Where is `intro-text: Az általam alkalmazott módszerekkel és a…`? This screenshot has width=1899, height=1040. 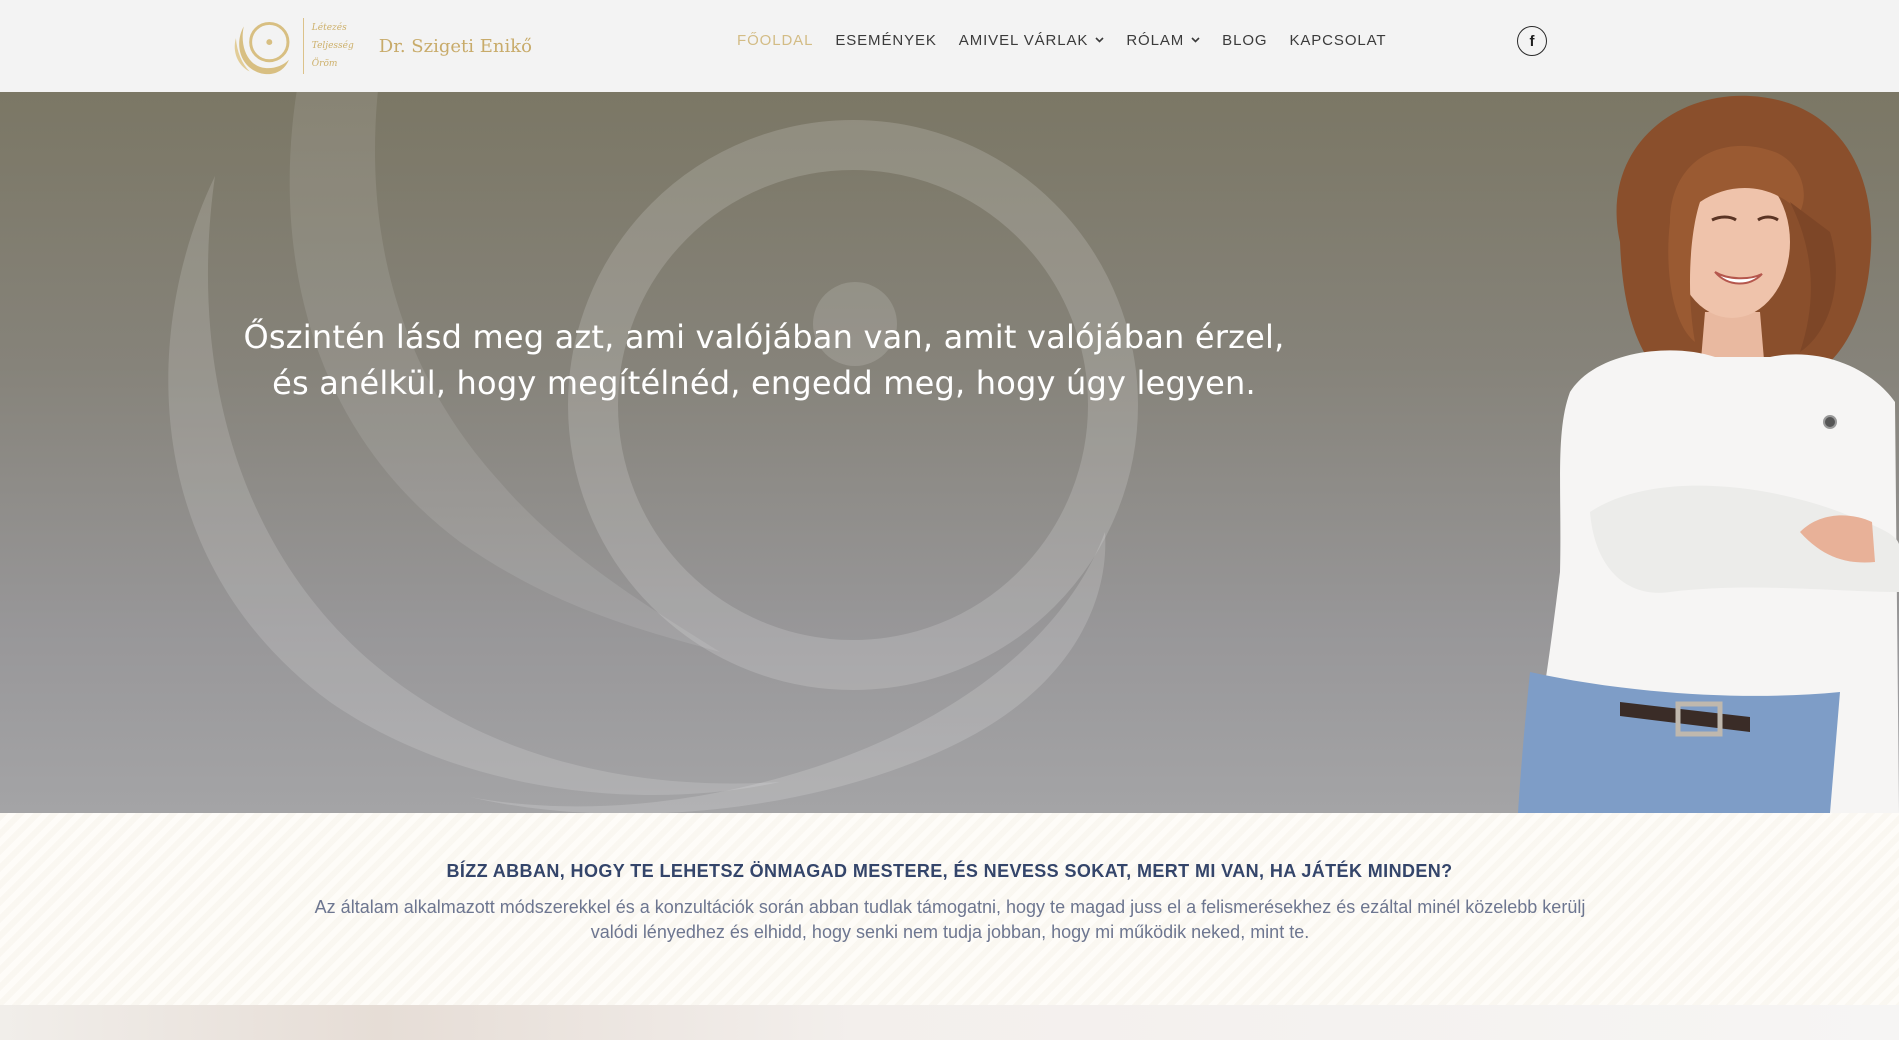
intro-text: Az általam alkalmazott módszerekkel és a… is located at coordinates (950, 919).